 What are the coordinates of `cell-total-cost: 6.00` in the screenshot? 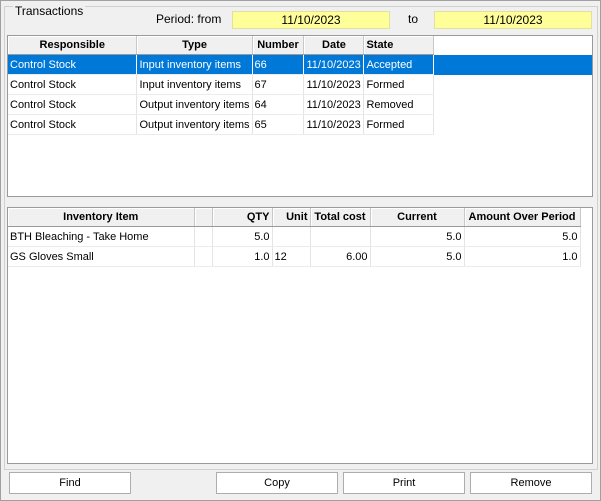 It's located at (340, 256).